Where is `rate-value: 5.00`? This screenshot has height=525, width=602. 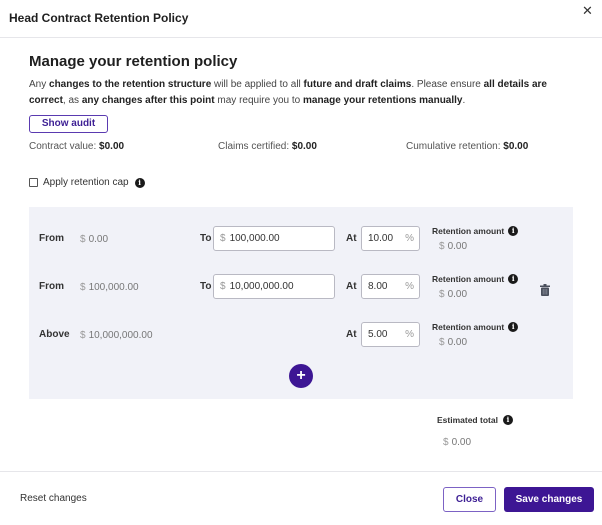 rate-value: 5.00 is located at coordinates (378, 334).